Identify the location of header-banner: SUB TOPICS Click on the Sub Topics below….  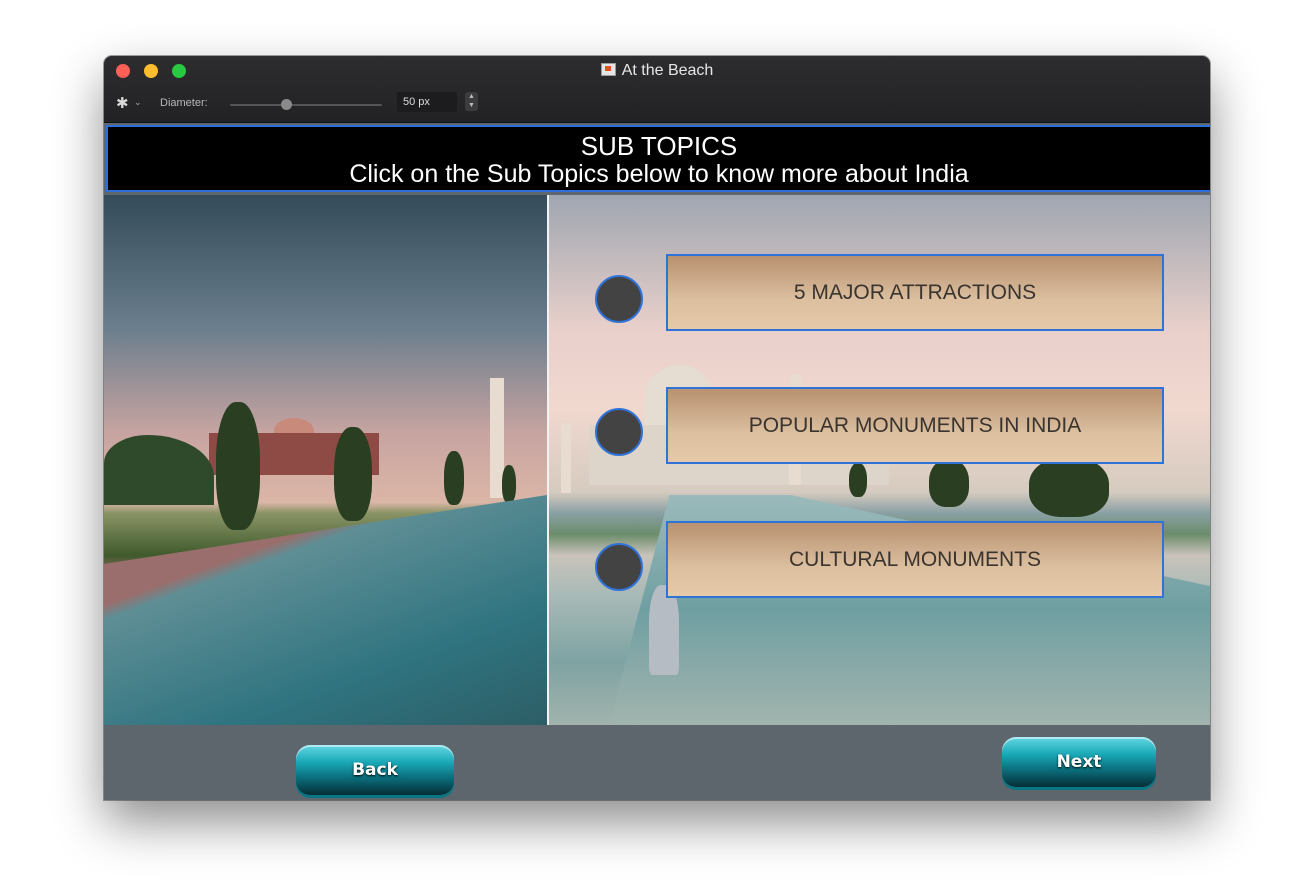
(658, 158).